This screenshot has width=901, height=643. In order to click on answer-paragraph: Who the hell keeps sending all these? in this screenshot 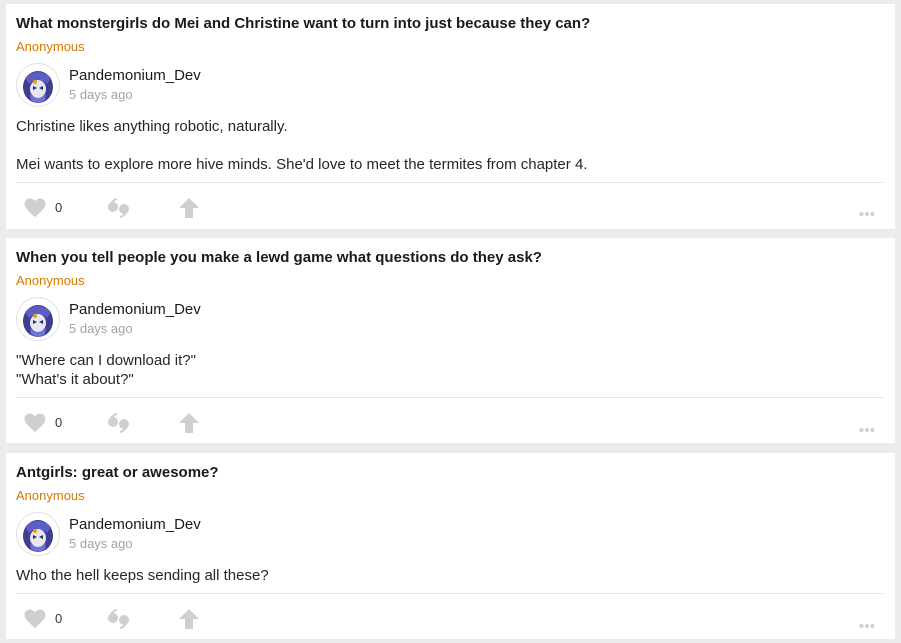, I will do `click(142, 575)`.